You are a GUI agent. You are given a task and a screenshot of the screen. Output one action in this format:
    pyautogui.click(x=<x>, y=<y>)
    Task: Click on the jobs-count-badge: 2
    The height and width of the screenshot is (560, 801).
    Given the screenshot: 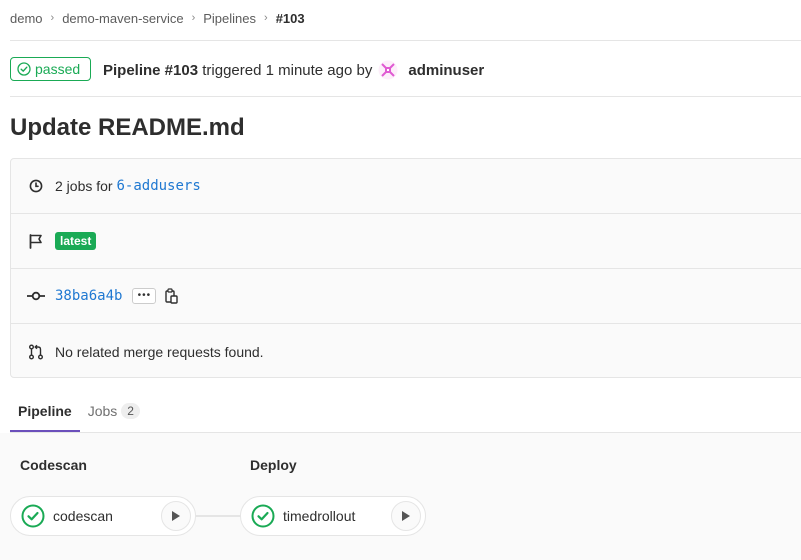 What is the action you would take?
    pyautogui.click(x=130, y=410)
    